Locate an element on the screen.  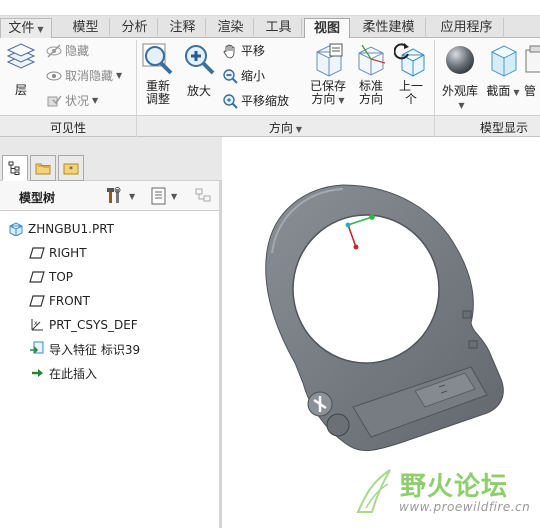
tree-item-import-feature: 导入特征 标识39 is located at coordinates (84, 349).